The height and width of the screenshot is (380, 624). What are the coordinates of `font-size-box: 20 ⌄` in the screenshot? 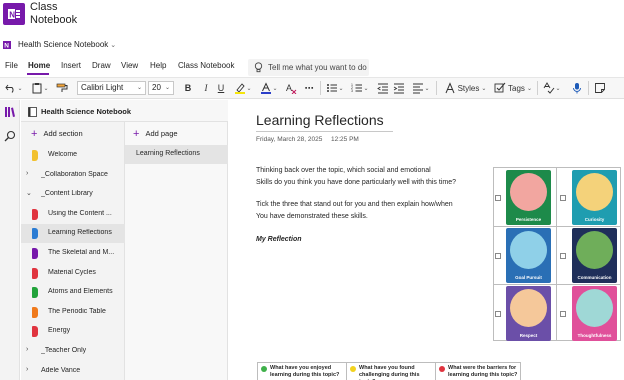 It's located at (161, 88).